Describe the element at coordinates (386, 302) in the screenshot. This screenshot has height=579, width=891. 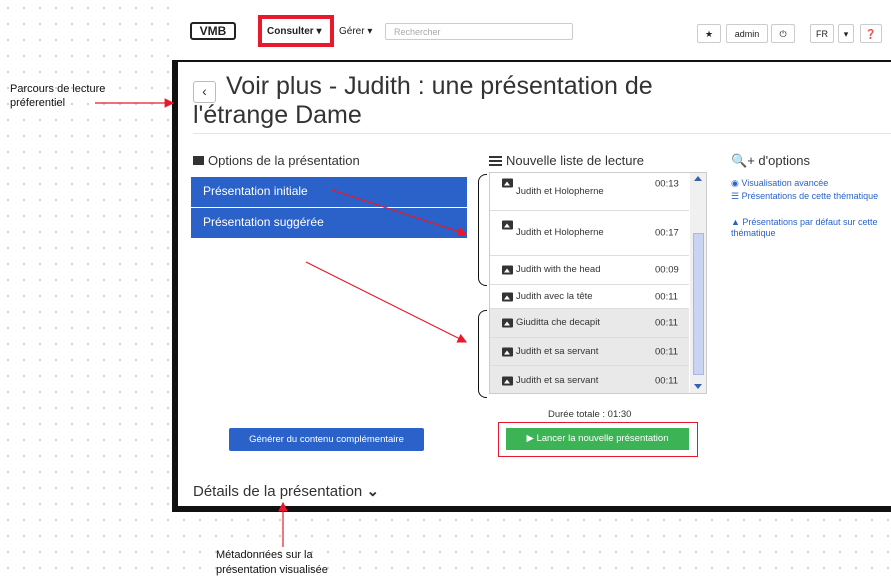
I see `arrow-suggested` at that location.